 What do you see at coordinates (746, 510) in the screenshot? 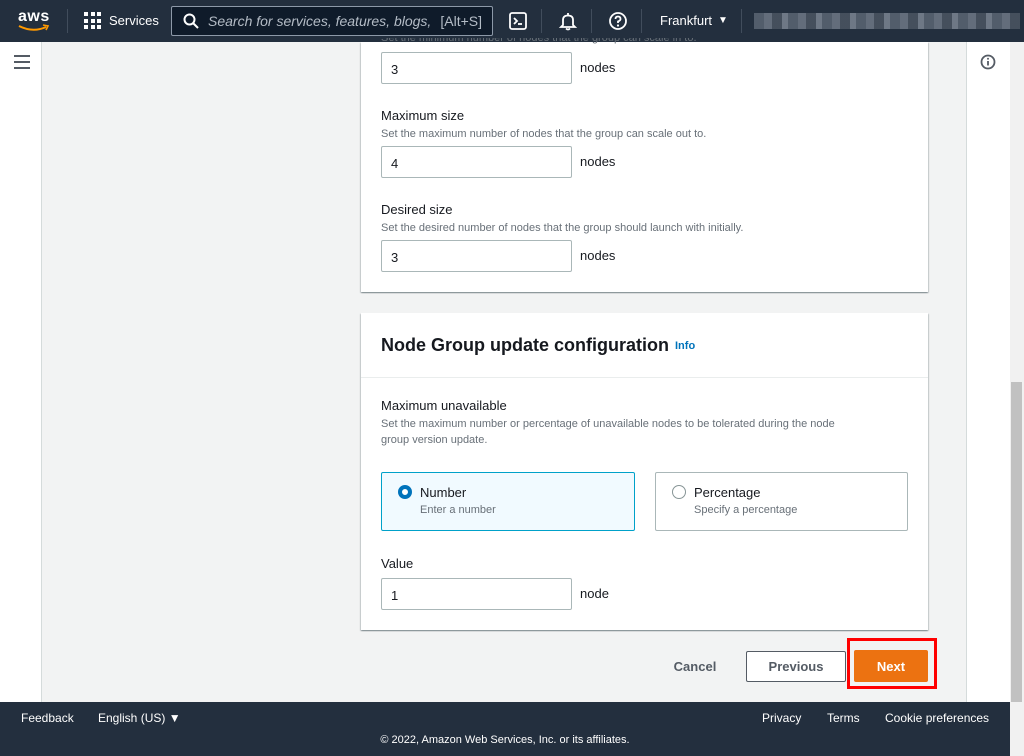
I see `option-percentage-description: Specify a percentage` at bounding box center [746, 510].